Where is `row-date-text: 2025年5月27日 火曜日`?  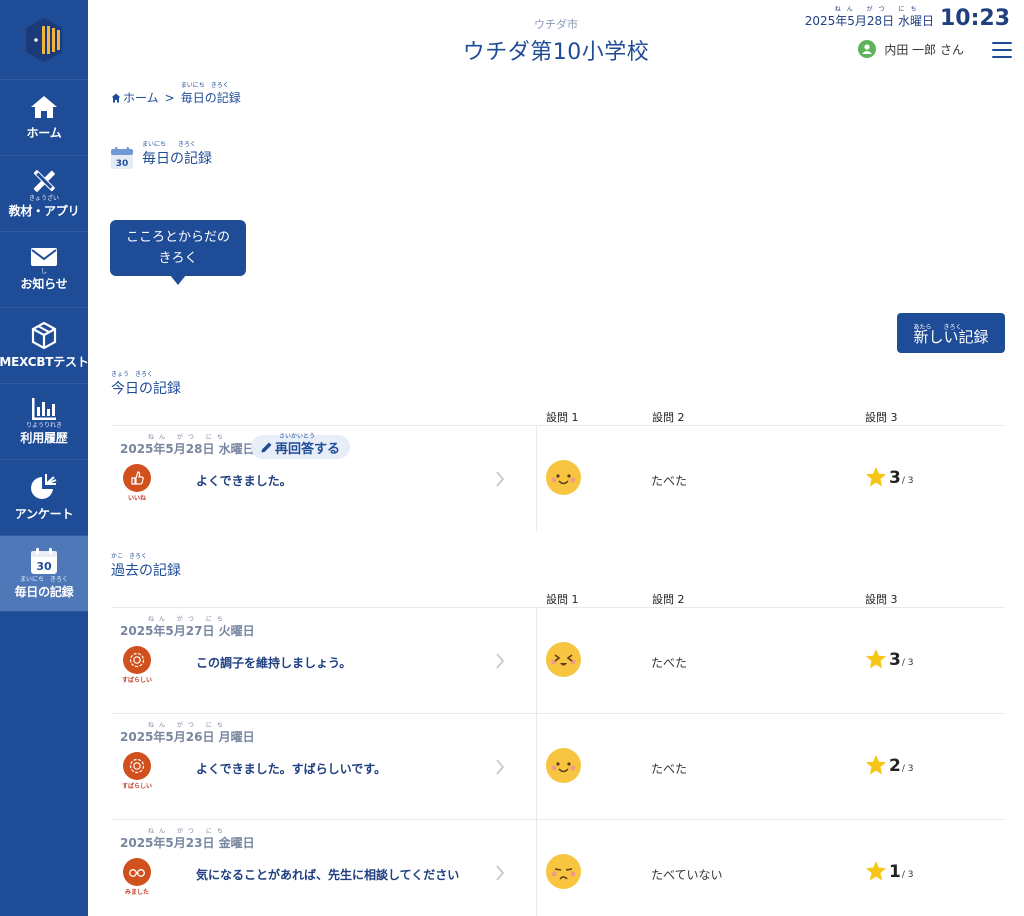
row-date-text: 2025年5月27日 火曜日 is located at coordinates (187, 631).